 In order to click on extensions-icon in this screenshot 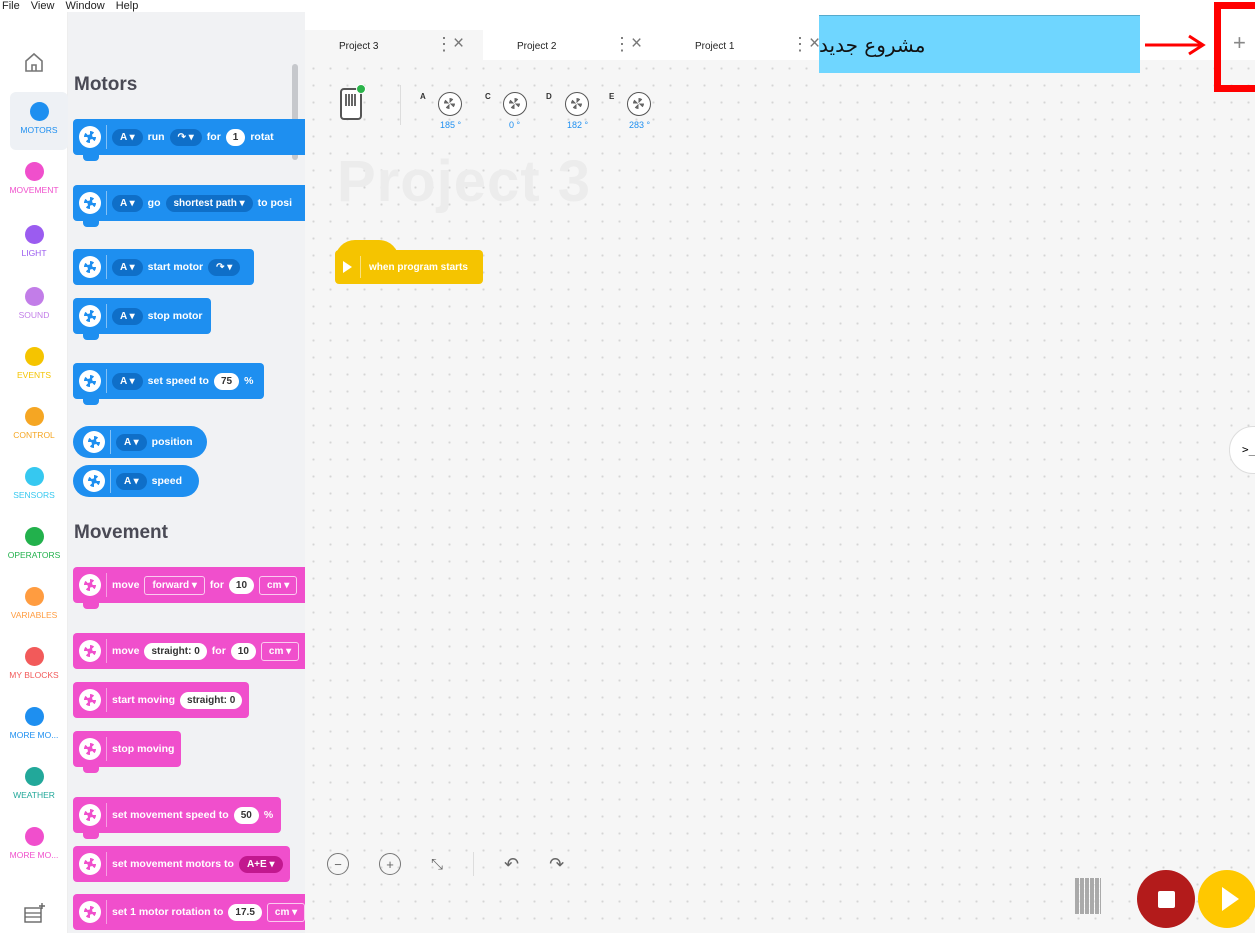, I will do `click(35, 913)`.